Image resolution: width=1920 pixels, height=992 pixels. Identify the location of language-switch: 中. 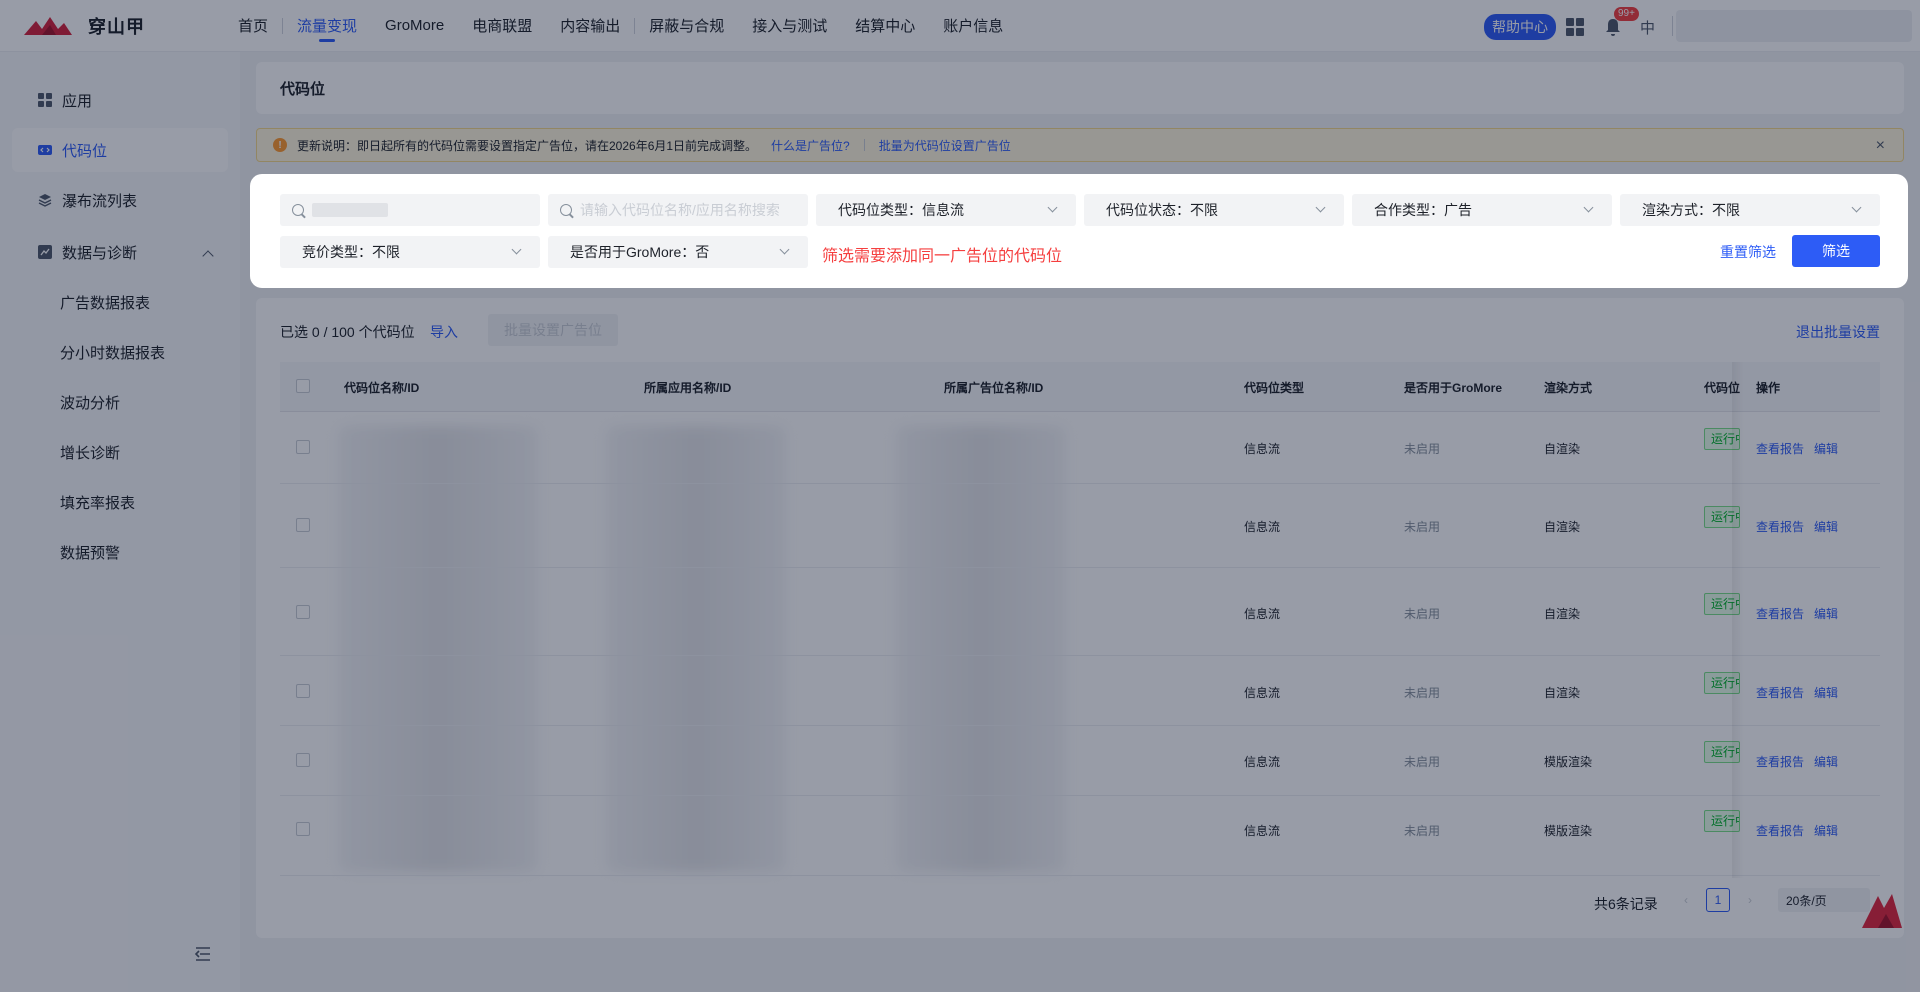
(1647, 27).